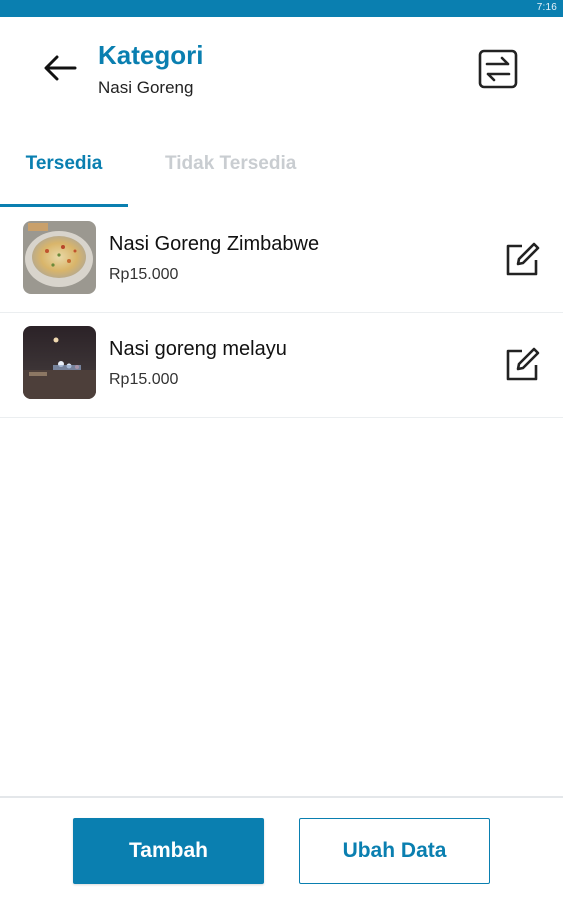 This screenshot has width=563, height=900. I want to click on item-name: Nasi Goreng Zimbabwe, so click(214, 244).